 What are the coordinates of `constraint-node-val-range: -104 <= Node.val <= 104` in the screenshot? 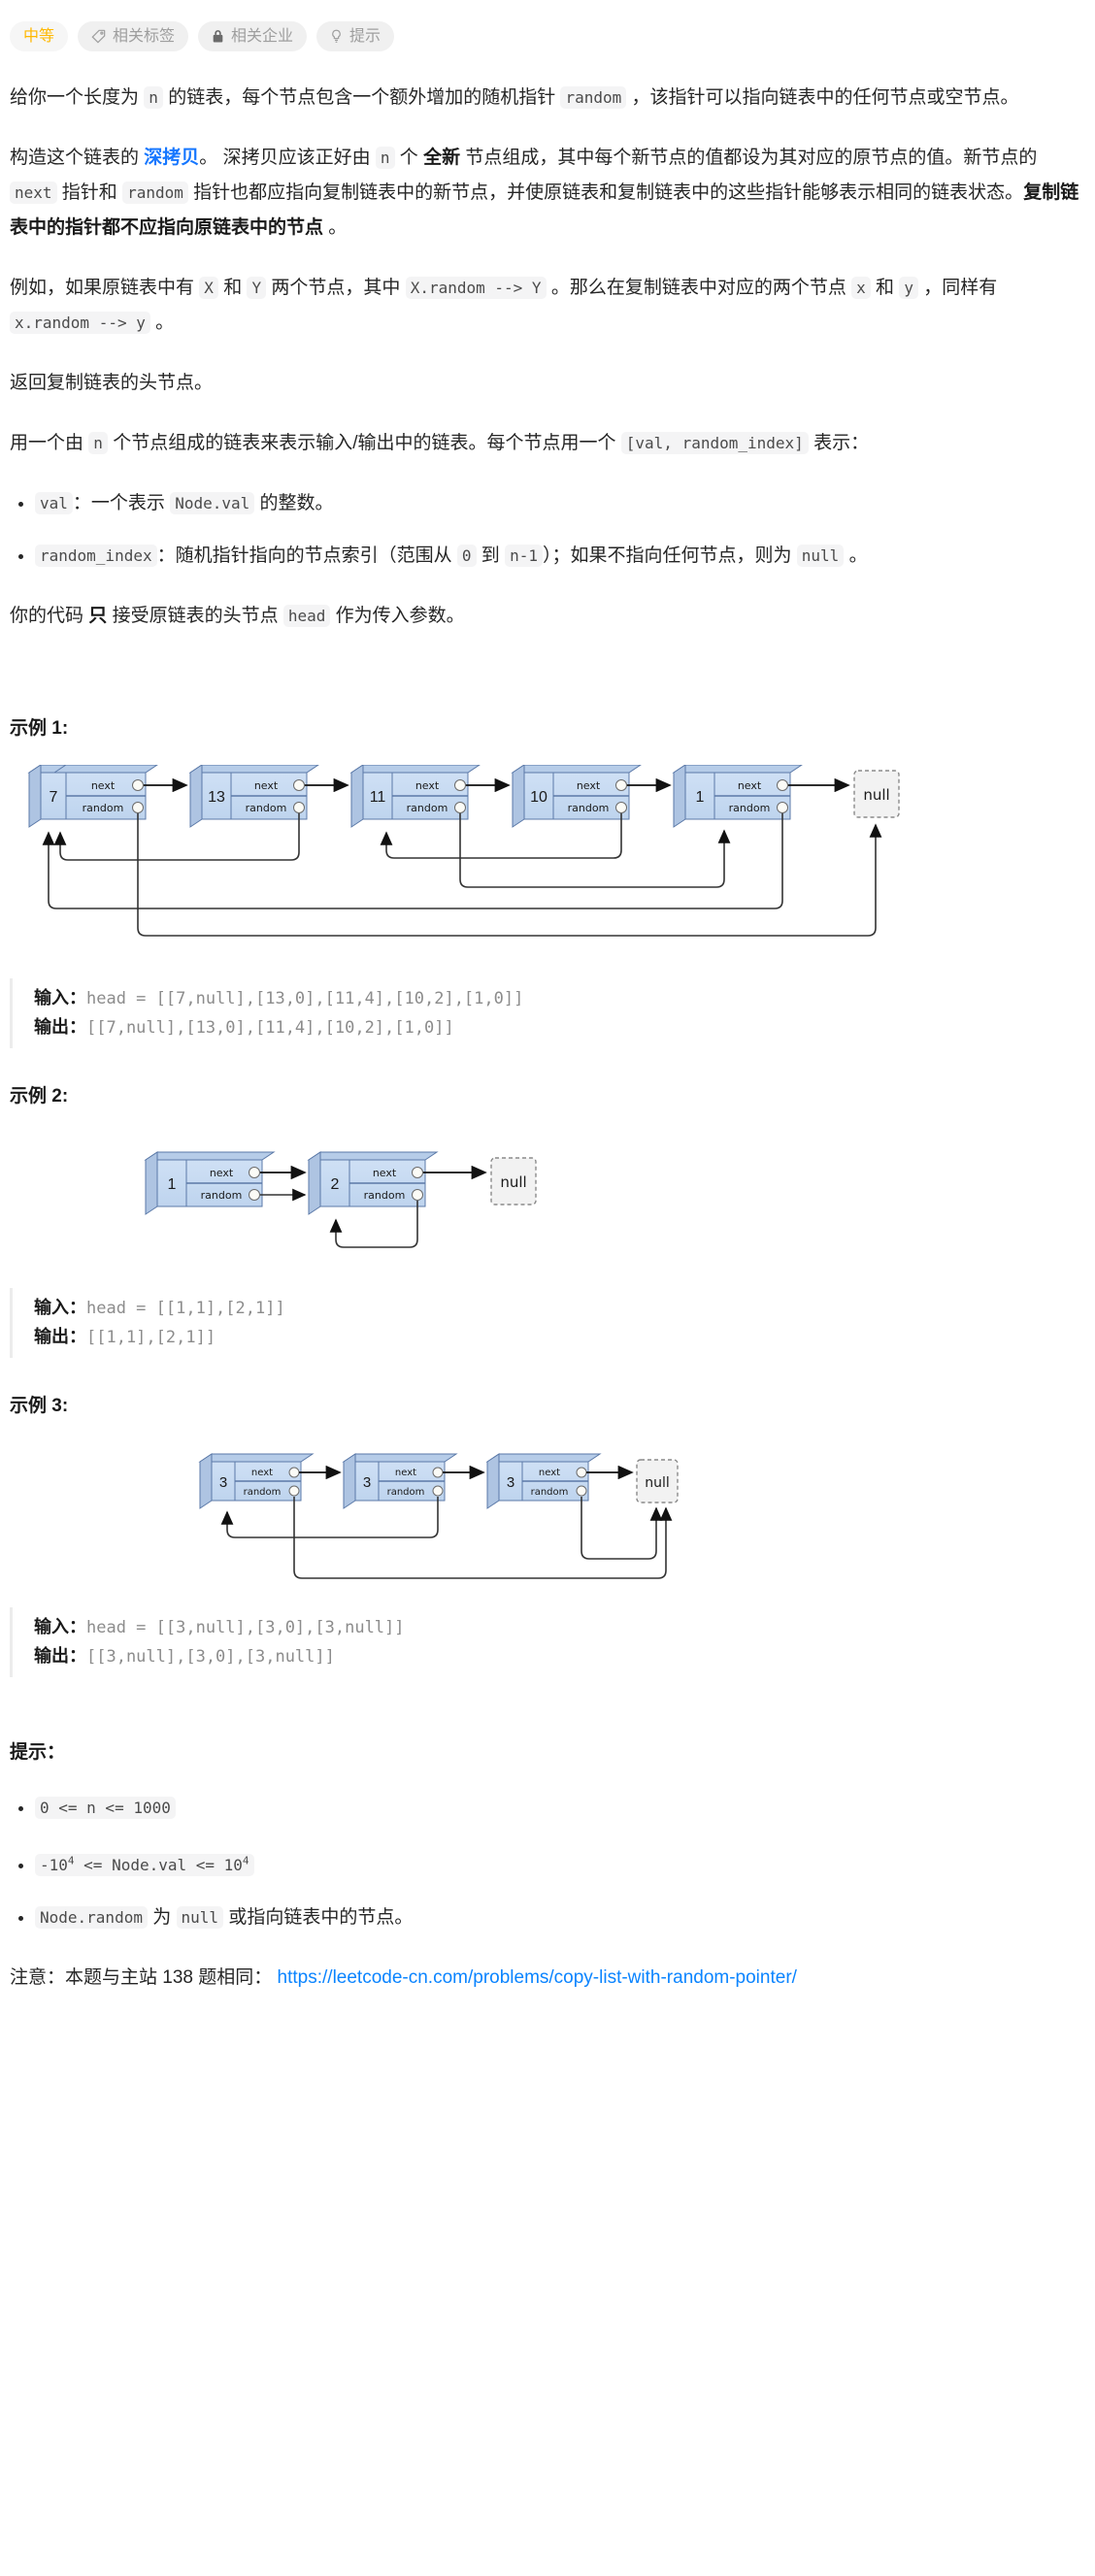 It's located at (144, 1864).